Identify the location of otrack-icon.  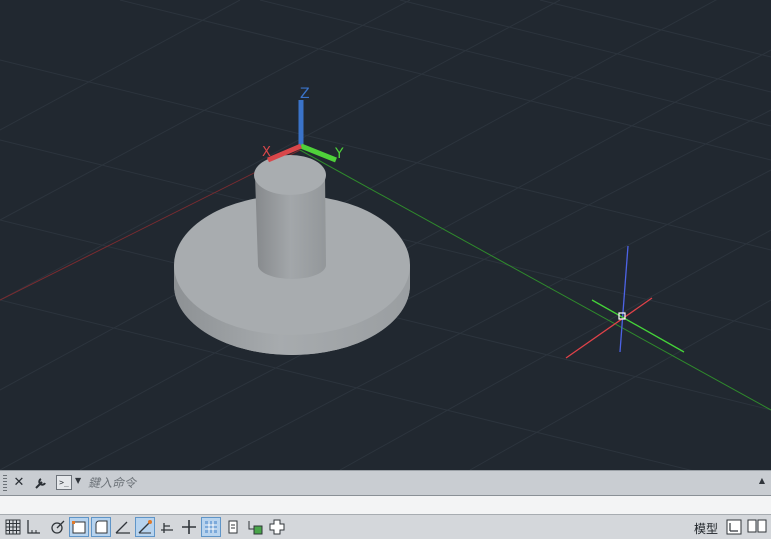
(189, 527).